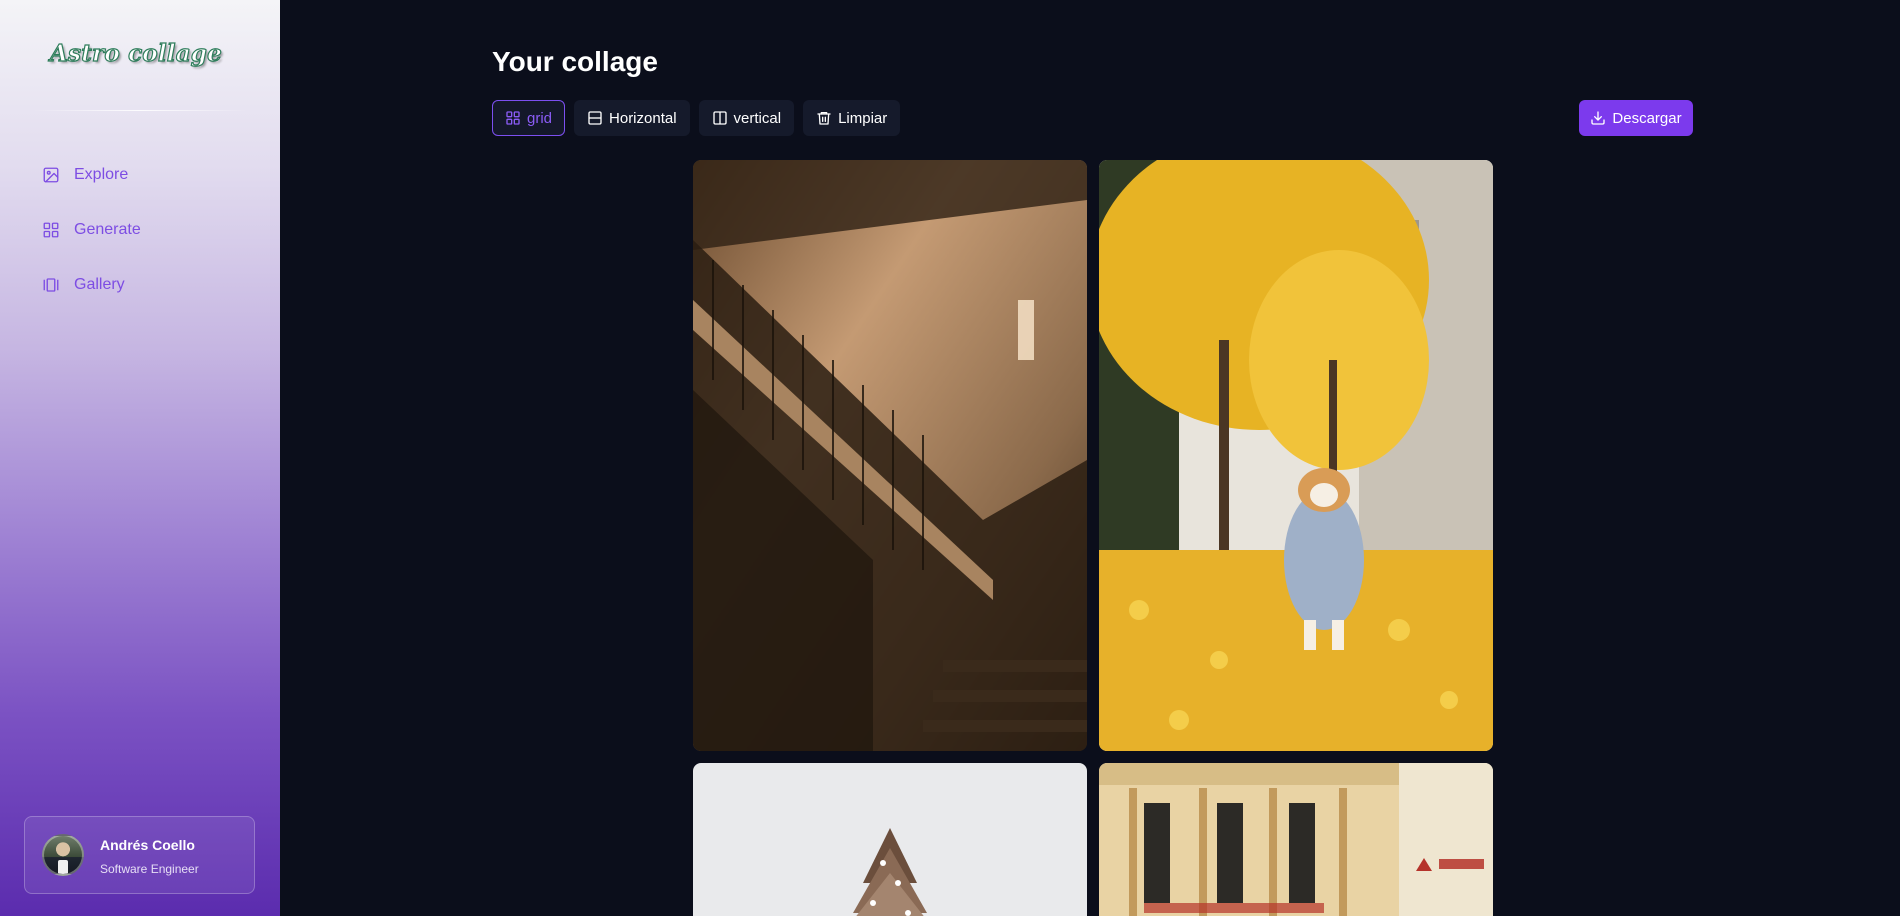 This screenshot has width=1900, height=916. Describe the element at coordinates (51, 285) in the screenshot. I see `gallery-icon` at that location.